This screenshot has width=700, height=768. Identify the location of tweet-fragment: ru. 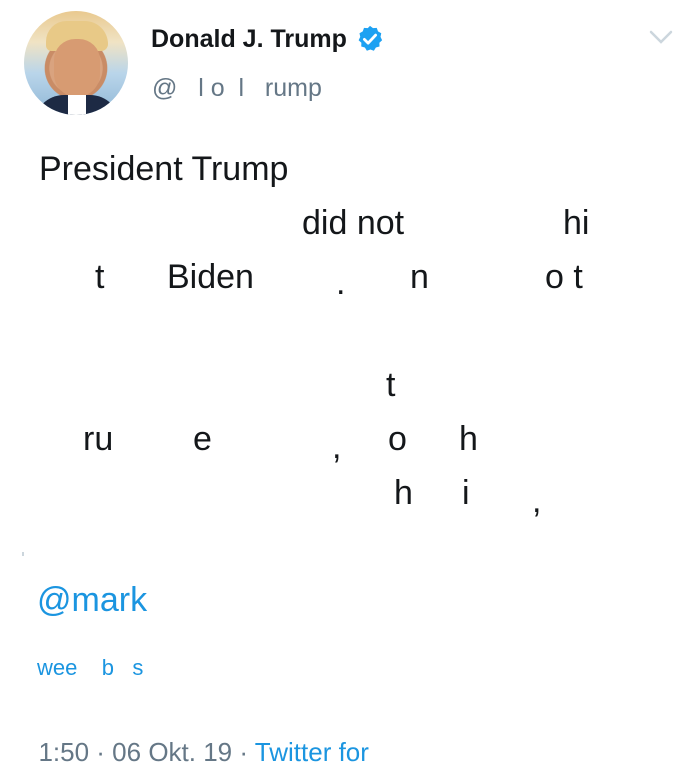
(98, 439).